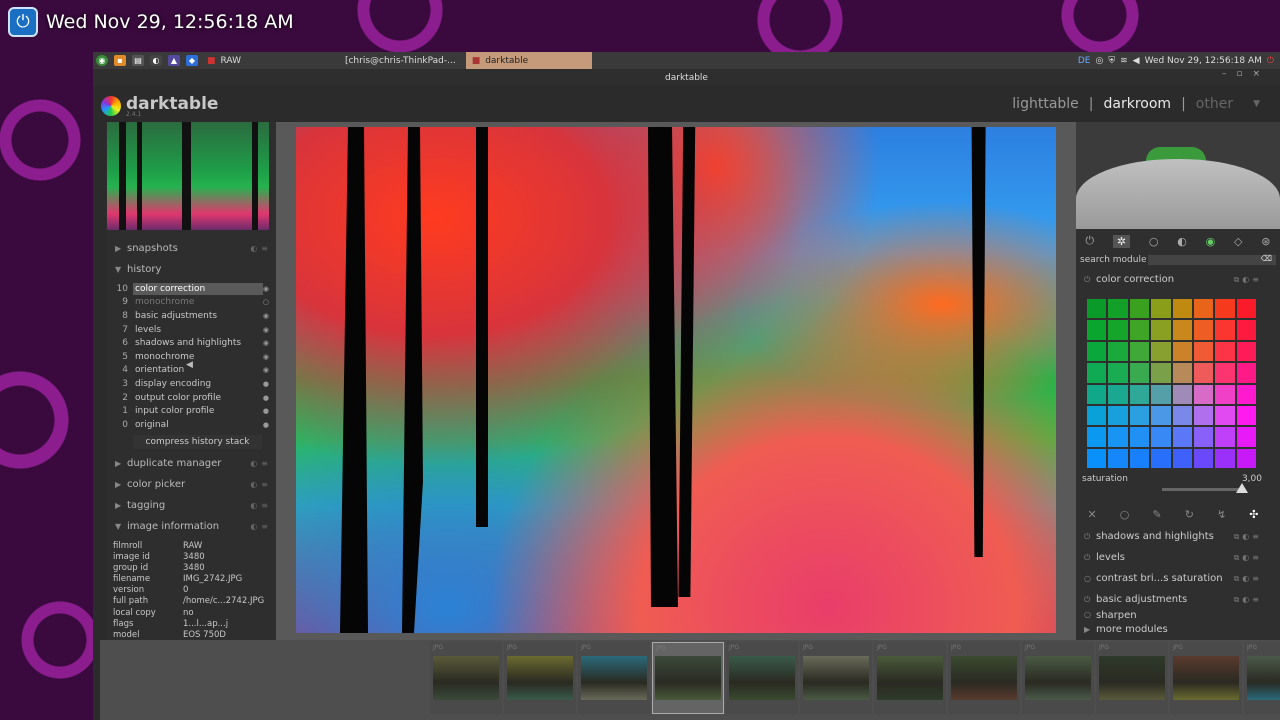 This screenshot has width=1280, height=720. I want to click on terminal-icon: ▤, so click(138, 60).